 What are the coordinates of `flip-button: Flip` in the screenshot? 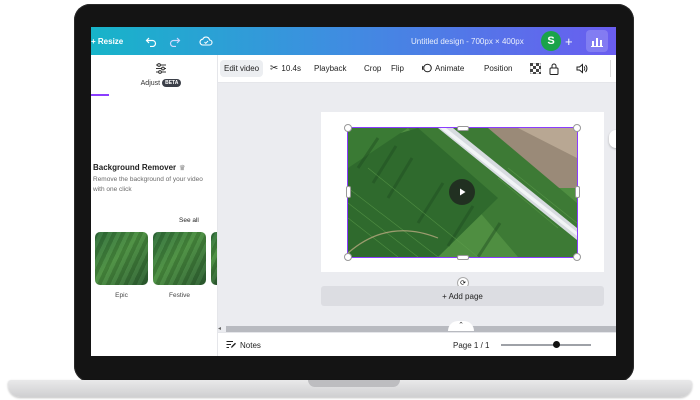 It's located at (397, 68).